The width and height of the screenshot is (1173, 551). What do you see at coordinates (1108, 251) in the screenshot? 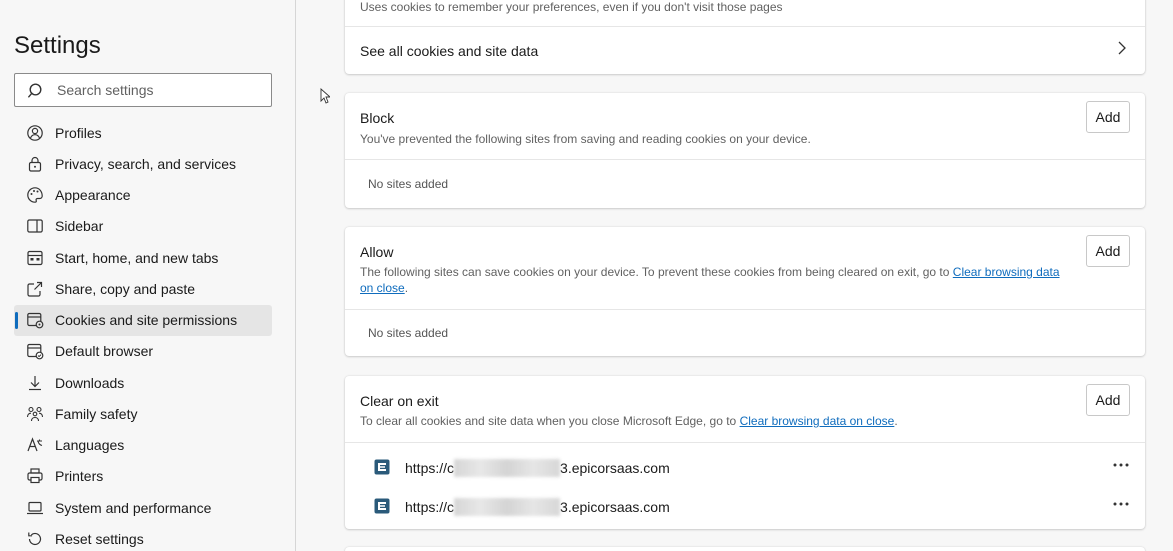
I see `allow-add-button: Add` at bounding box center [1108, 251].